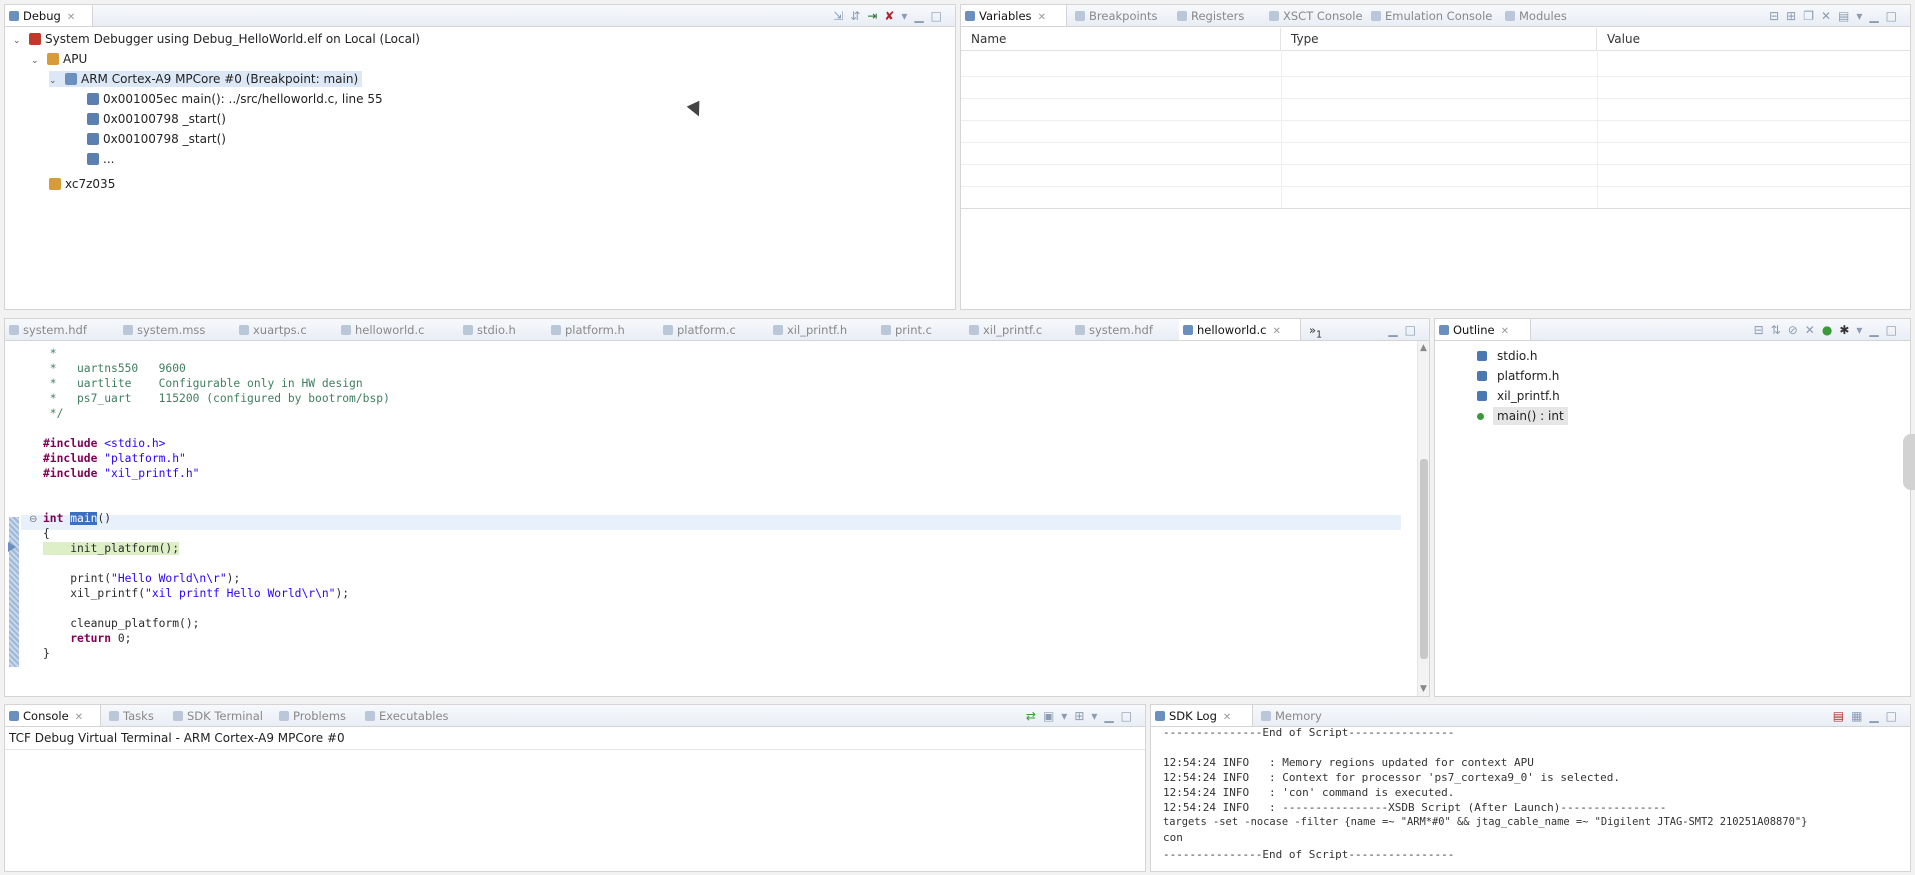 Image resolution: width=1915 pixels, height=875 pixels. Describe the element at coordinates (129, 715) in the screenshot. I see `tab-tasks: Tasks` at that location.